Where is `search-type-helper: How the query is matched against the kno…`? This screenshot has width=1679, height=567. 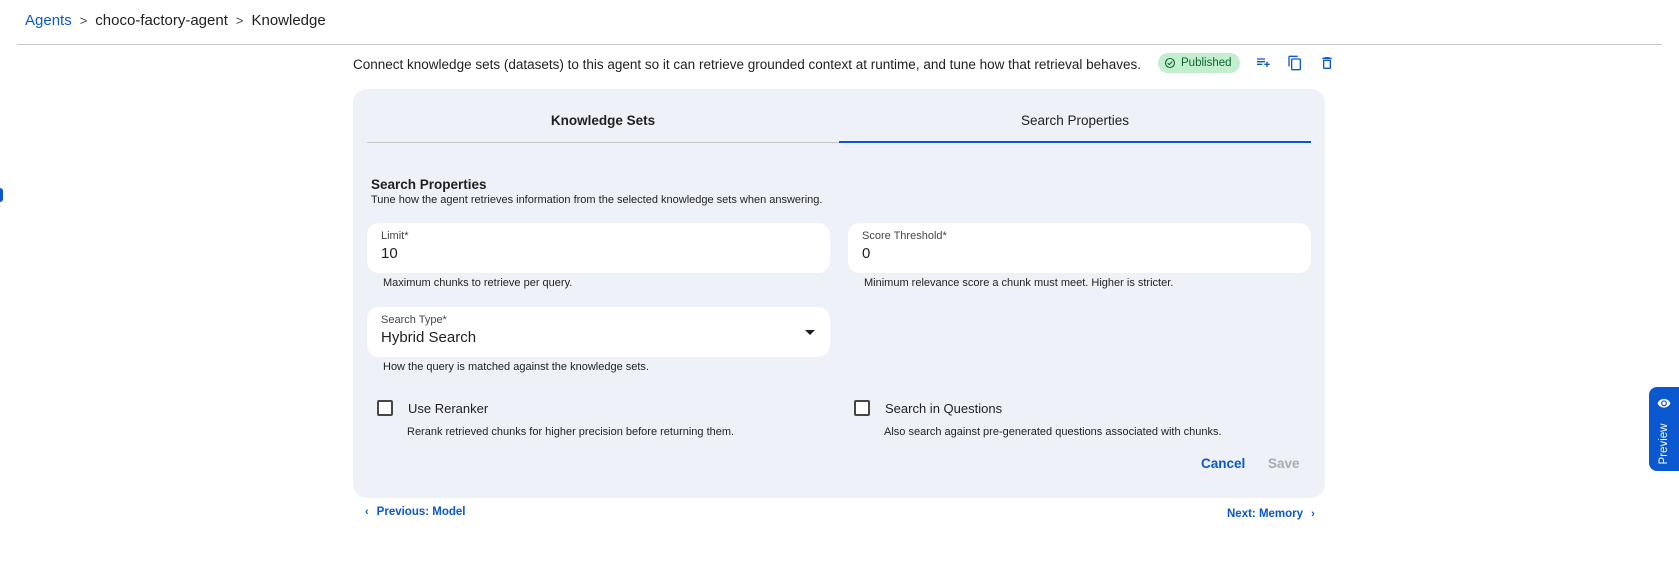
search-type-helper: How the query is matched against the kno… is located at coordinates (516, 367).